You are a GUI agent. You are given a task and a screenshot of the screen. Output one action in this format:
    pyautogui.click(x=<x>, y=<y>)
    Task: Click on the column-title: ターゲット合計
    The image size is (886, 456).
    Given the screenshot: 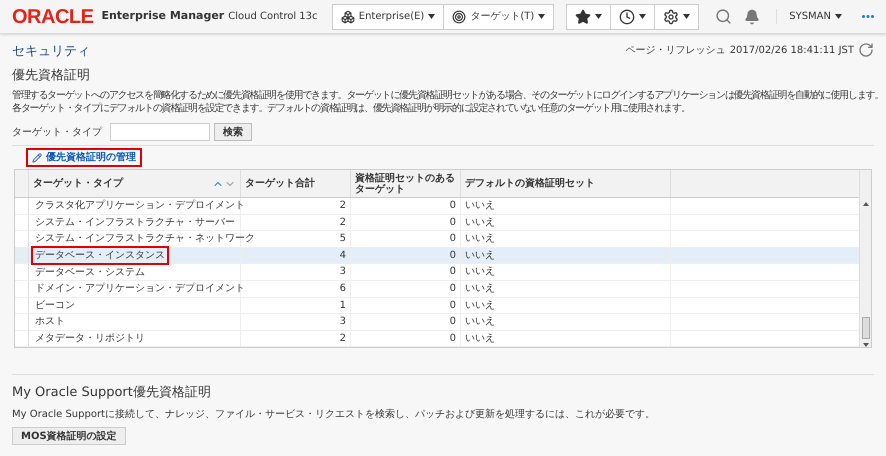 What is the action you would take?
    pyautogui.click(x=280, y=183)
    